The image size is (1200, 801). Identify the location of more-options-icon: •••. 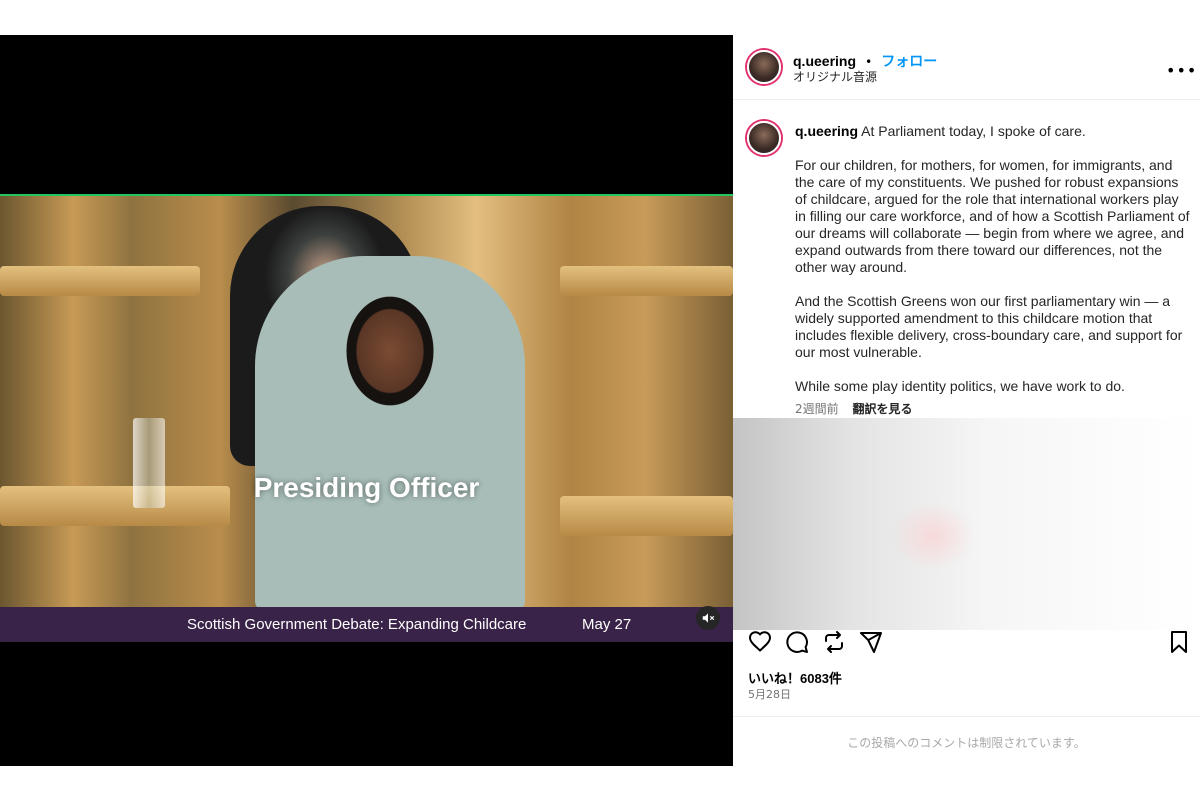
(1182, 70).